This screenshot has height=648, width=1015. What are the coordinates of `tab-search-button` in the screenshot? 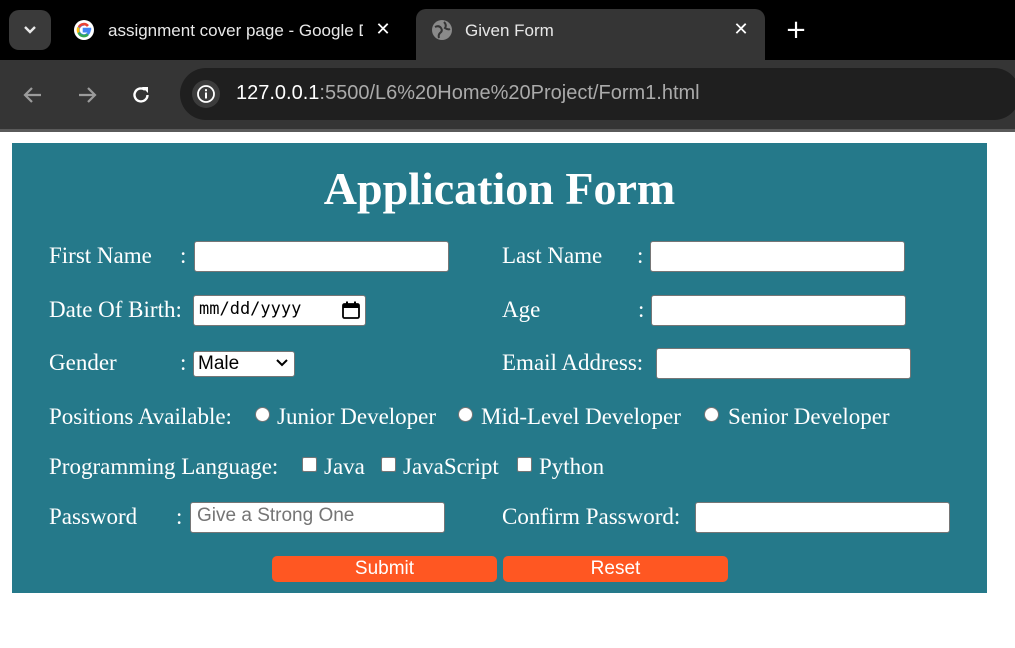 It's located at (30, 30).